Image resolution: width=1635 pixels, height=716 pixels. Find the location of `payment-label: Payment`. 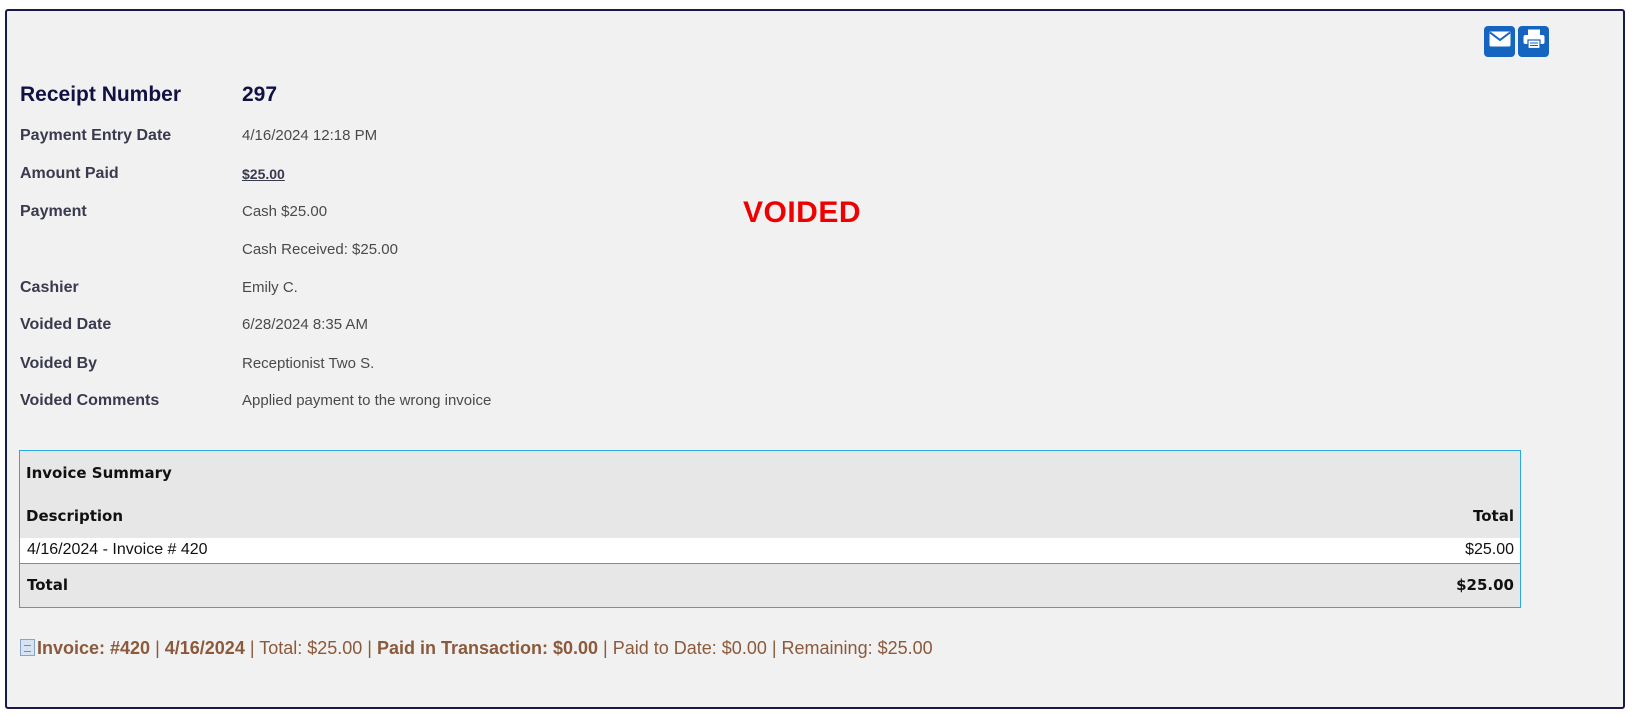

payment-label: Payment is located at coordinates (53, 211).